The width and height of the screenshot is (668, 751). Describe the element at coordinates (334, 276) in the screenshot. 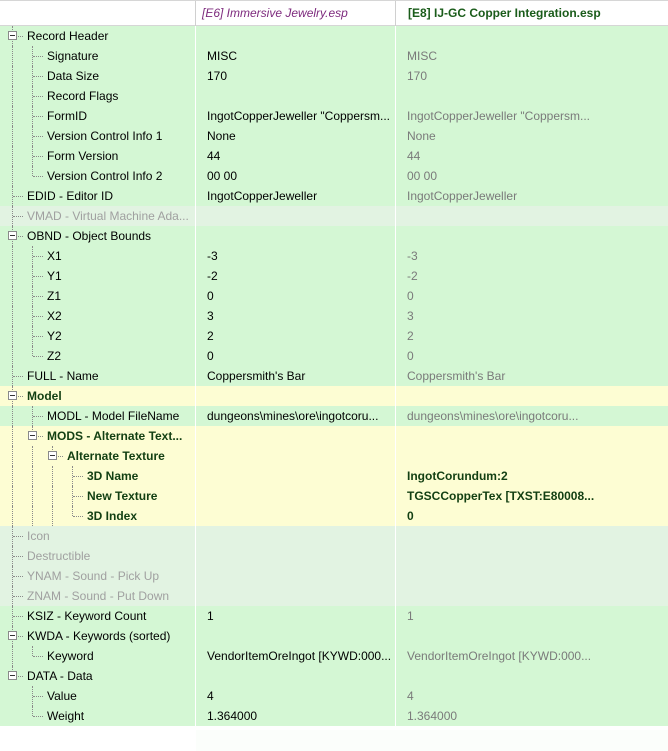

I see `tree-row: Y1 -2 -2` at that location.